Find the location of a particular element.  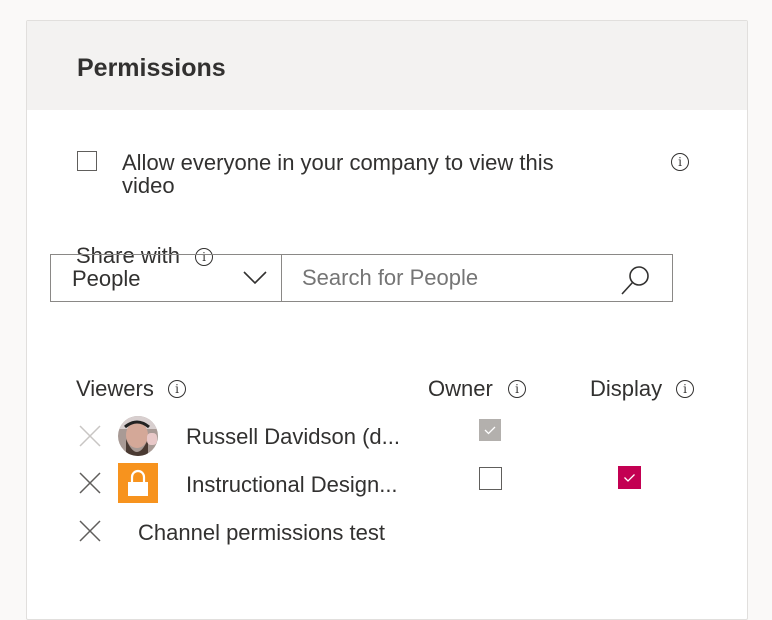

viewer-name: Channel permissions test is located at coordinates (262, 532).